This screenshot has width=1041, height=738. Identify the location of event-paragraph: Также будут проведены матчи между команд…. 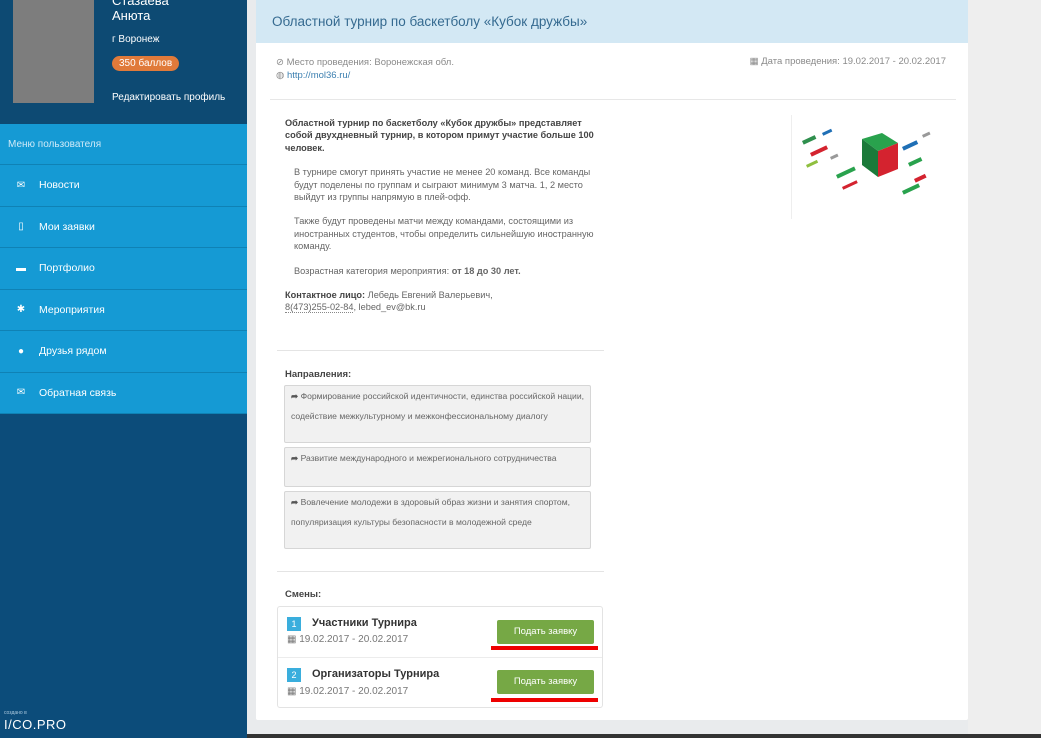
(444, 234).